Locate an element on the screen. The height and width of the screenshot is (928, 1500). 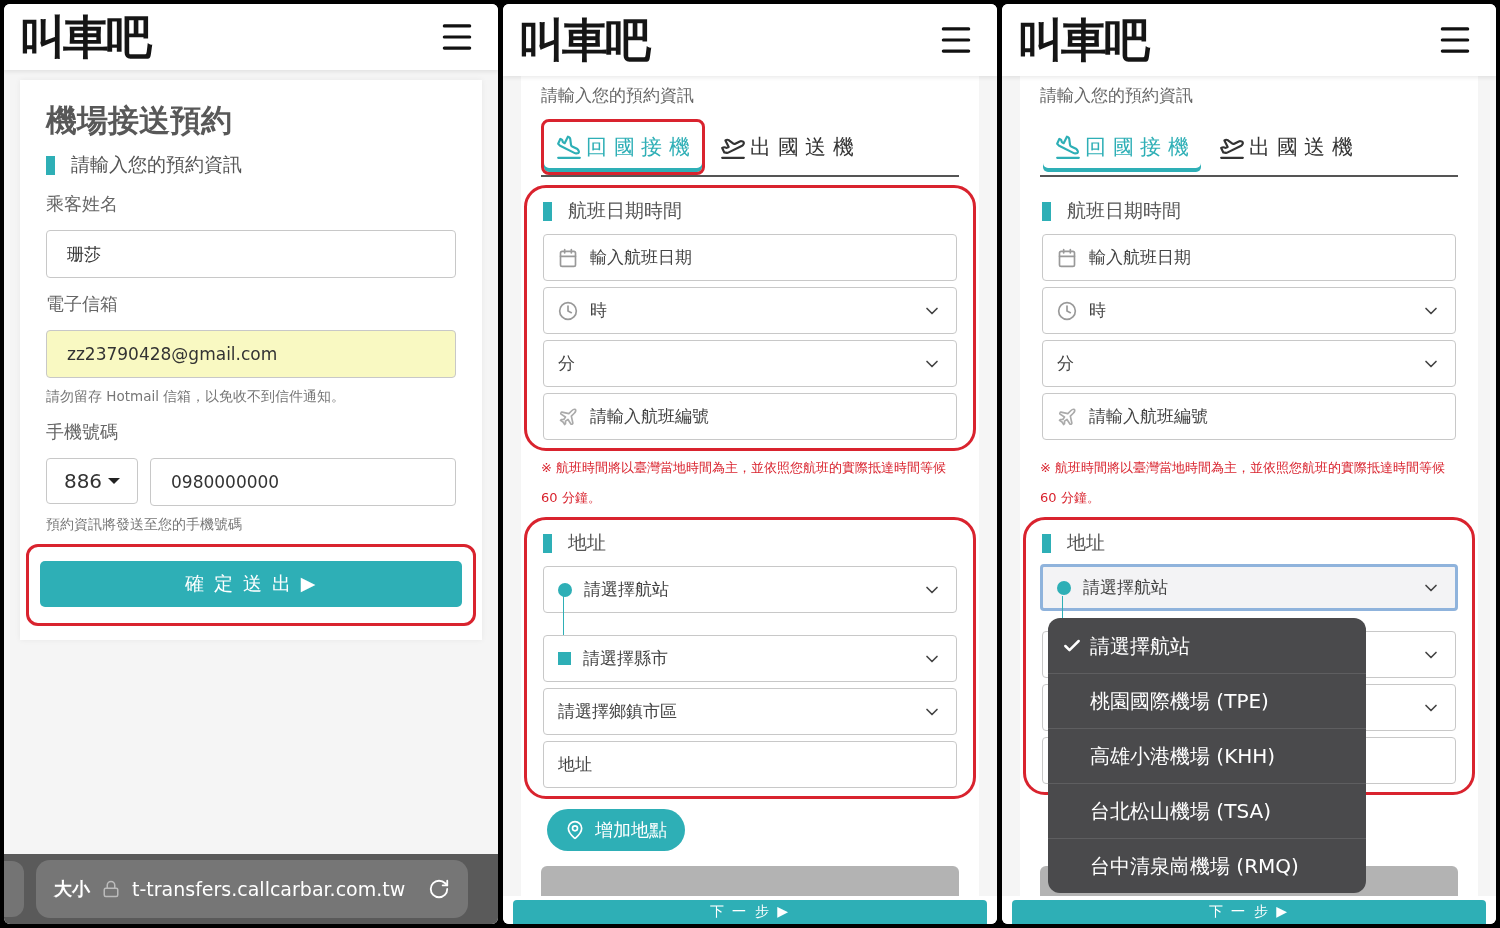
lock-icon is located at coordinates (111, 889).